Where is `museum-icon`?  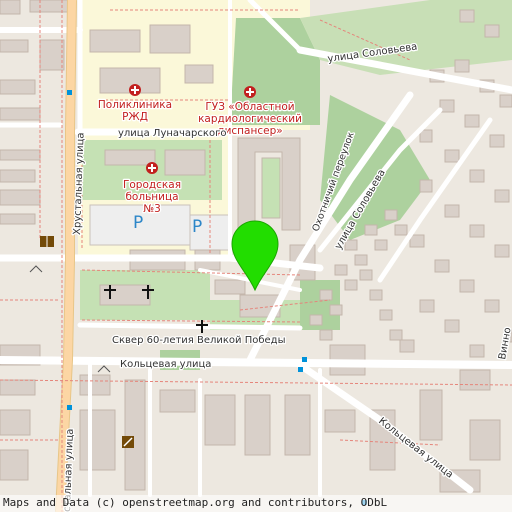
museum-icon is located at coordinates (128, 442).